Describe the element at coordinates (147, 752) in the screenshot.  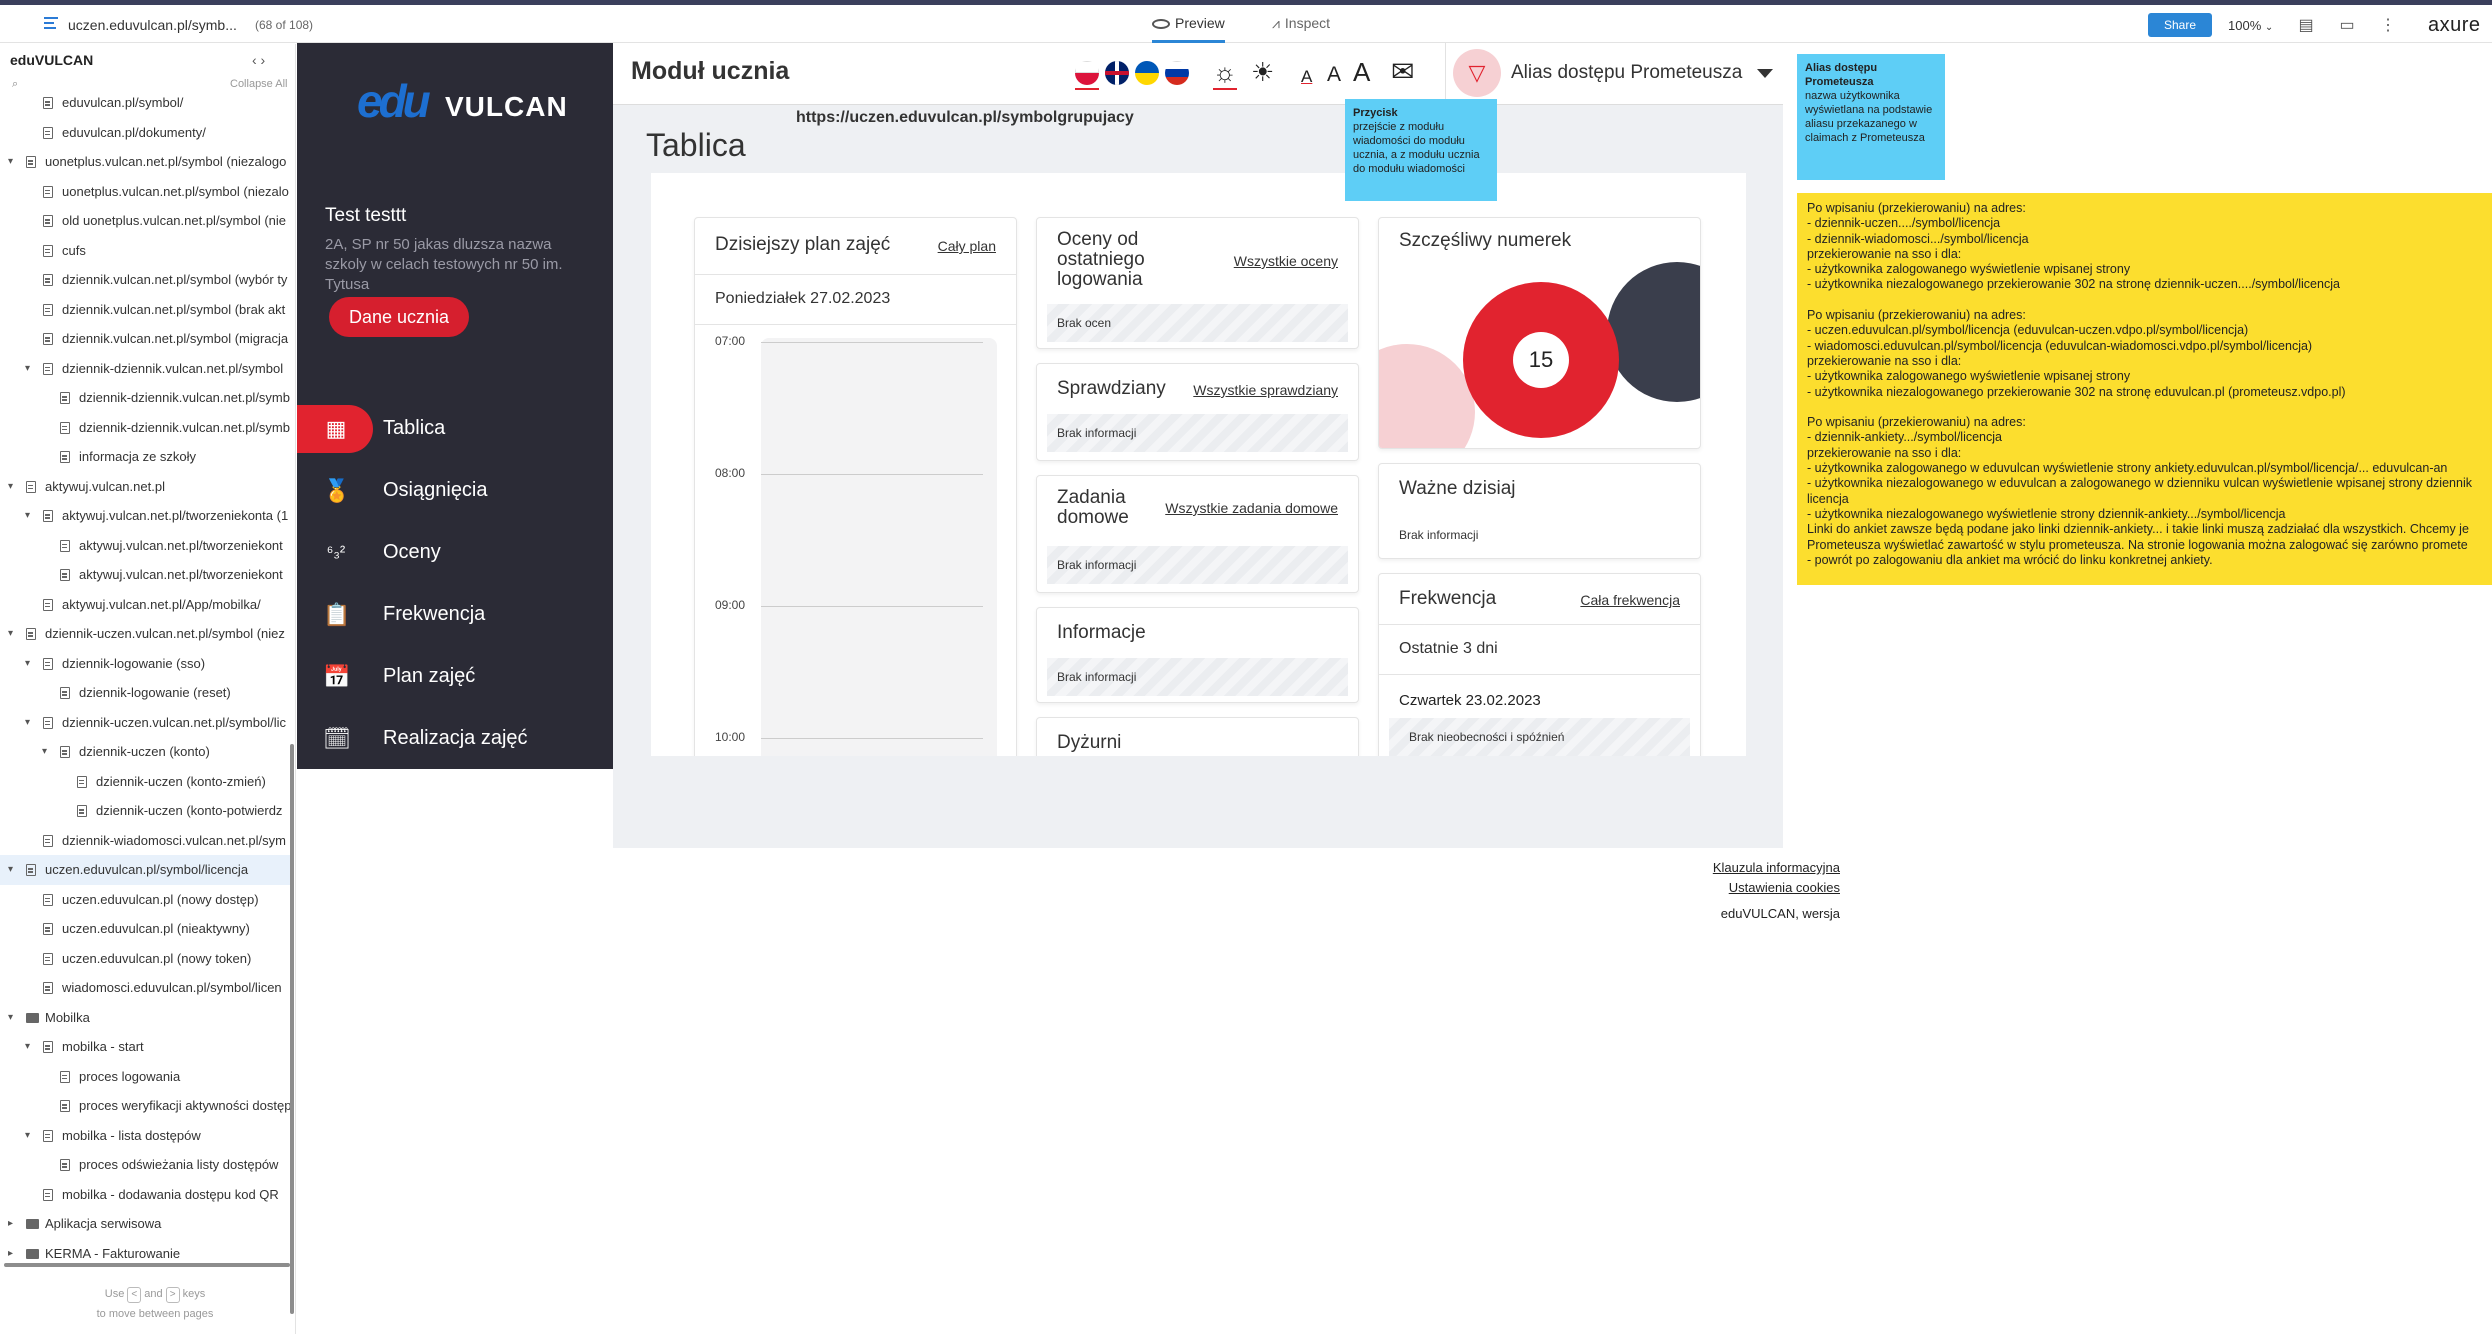
I see `sitemap-page: ▾ dziennik-uczen (konto)` at that location.